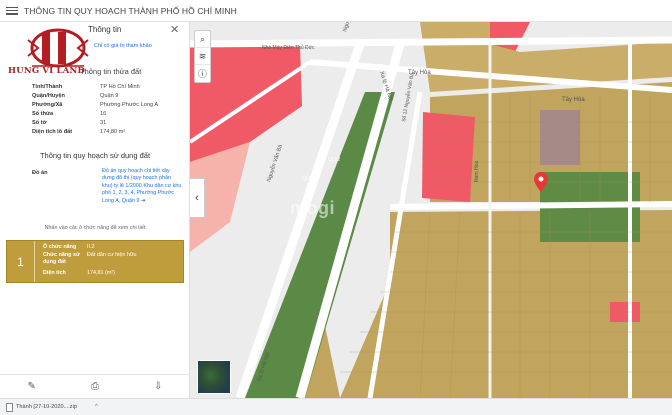  What do you see at coordinates (448, 157) in the screenshot?
I see `commercial-zone` at bounding box center [448, 157].